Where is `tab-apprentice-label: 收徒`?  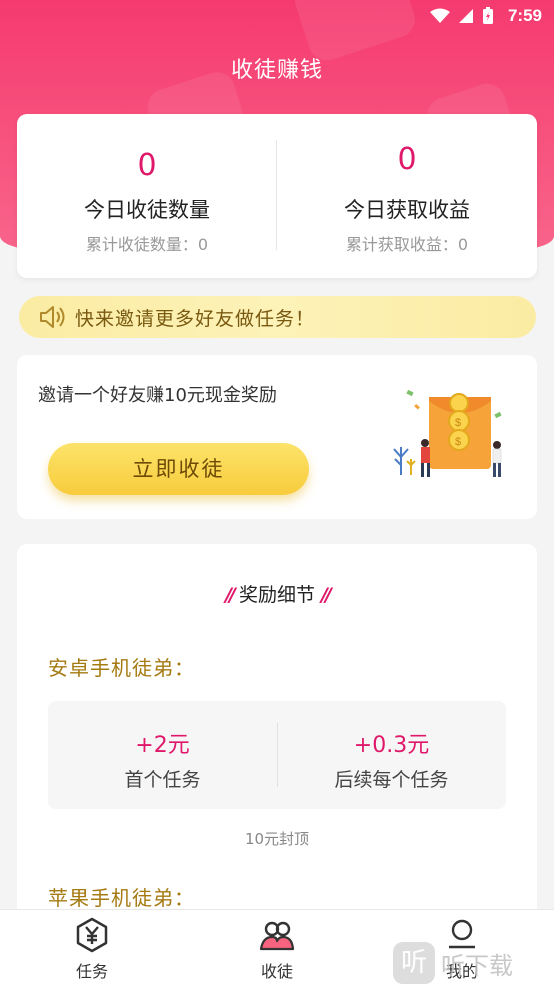
tab-apprentice-label: 收徒 is located at coordinates (276, 971).